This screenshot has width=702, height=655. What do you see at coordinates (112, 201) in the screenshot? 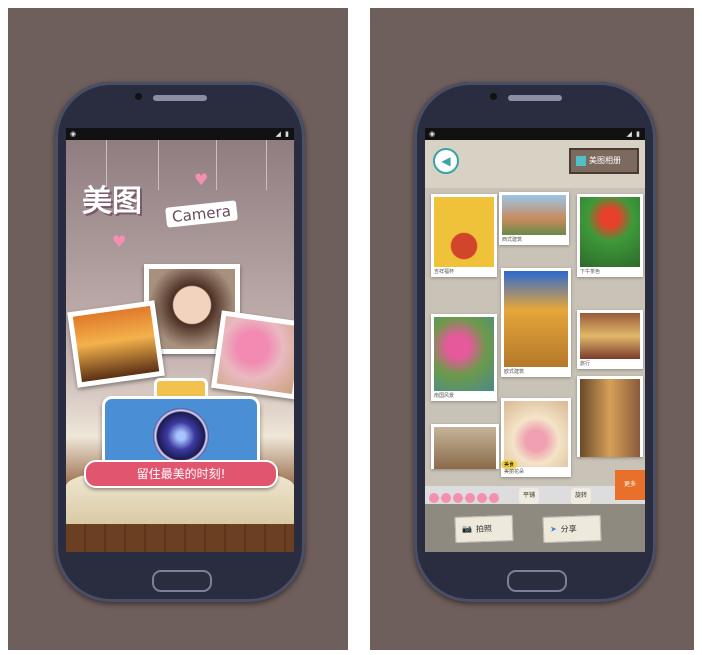
I see `app-logo-chinese: 美图` at bounding box center [112, 201].